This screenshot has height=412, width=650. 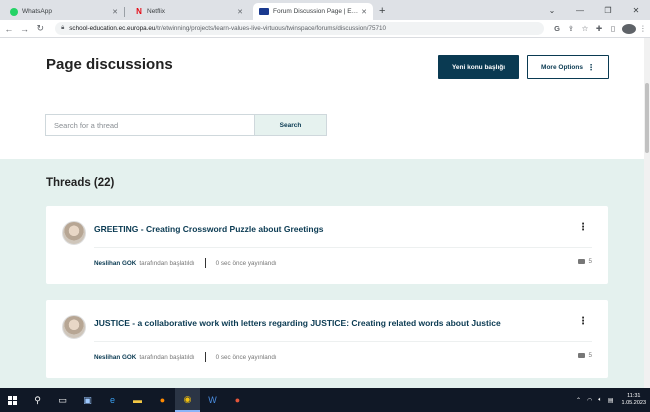 What do you see at coordinates (139, 11) in the screenshot?
I see `netflix-icon: N` at bounding box center [139, 11].